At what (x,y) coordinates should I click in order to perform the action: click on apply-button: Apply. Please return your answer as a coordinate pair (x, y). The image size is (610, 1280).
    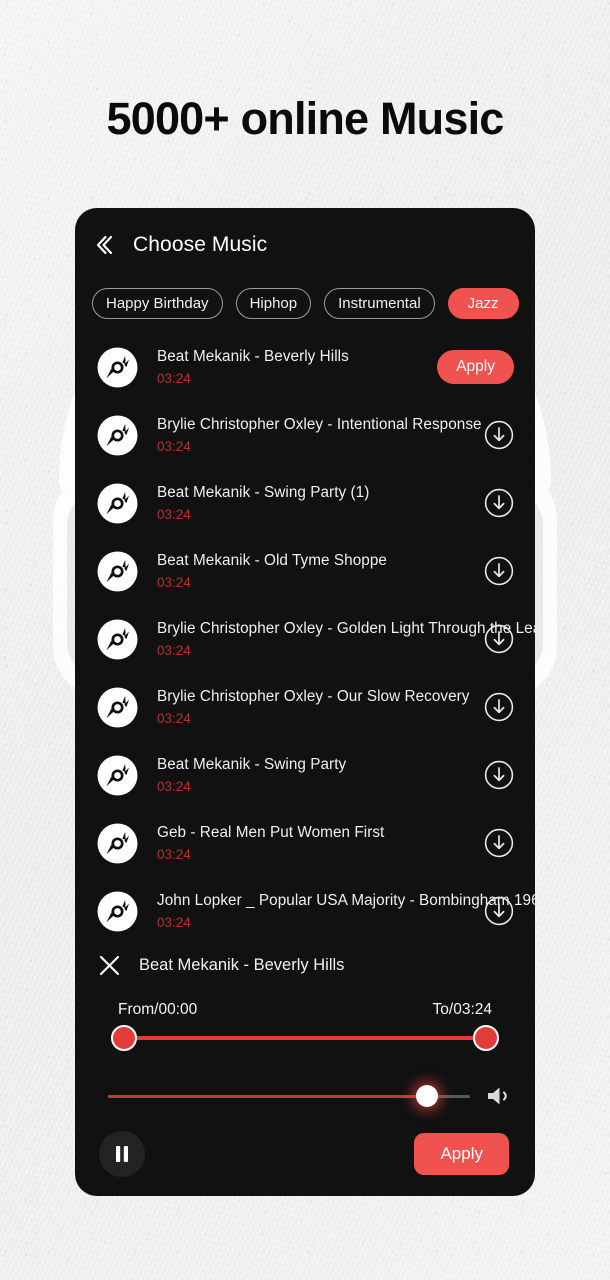
    Looking at the image, I should click on (461, 1154).